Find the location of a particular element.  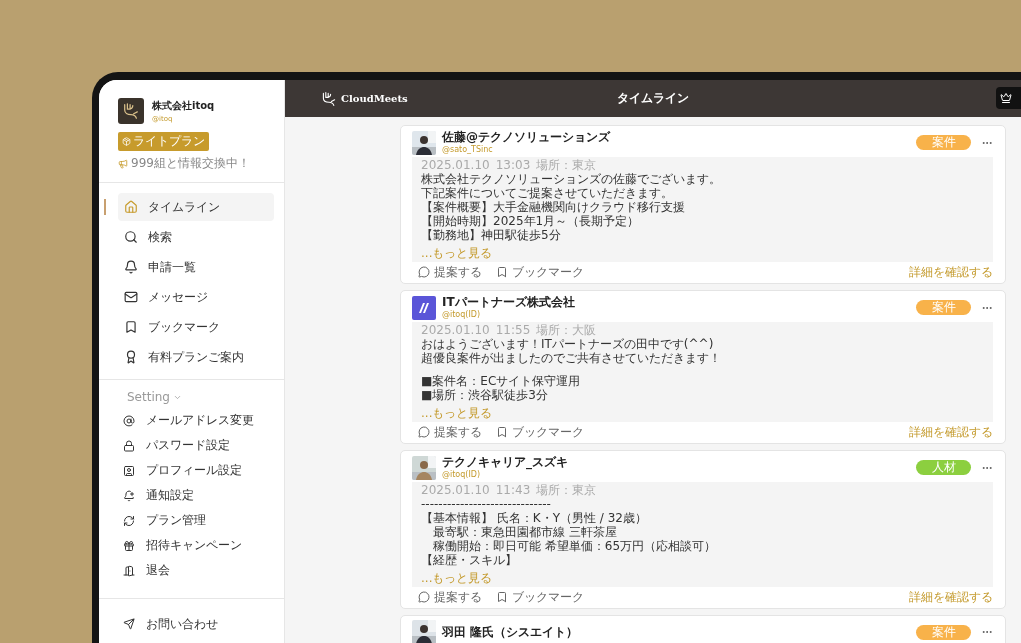

settings-item: パスワード設定 is located at coordinates (203, 445).